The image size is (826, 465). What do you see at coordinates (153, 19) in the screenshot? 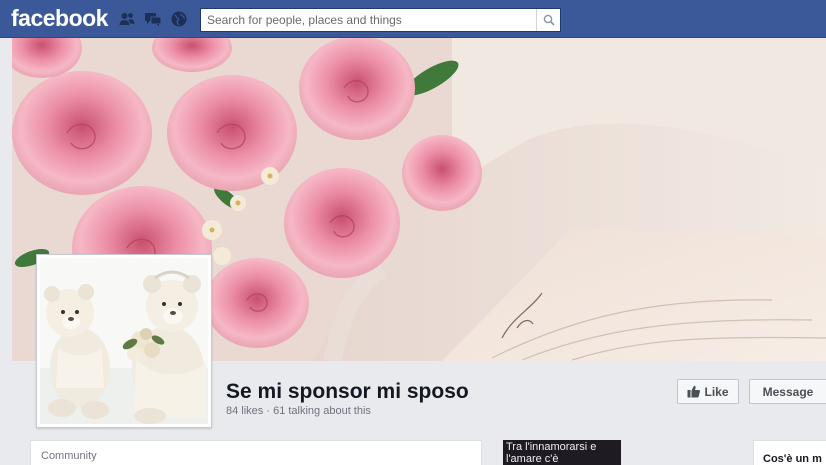
I see `messages-icon` at bounding box center [153, 19].